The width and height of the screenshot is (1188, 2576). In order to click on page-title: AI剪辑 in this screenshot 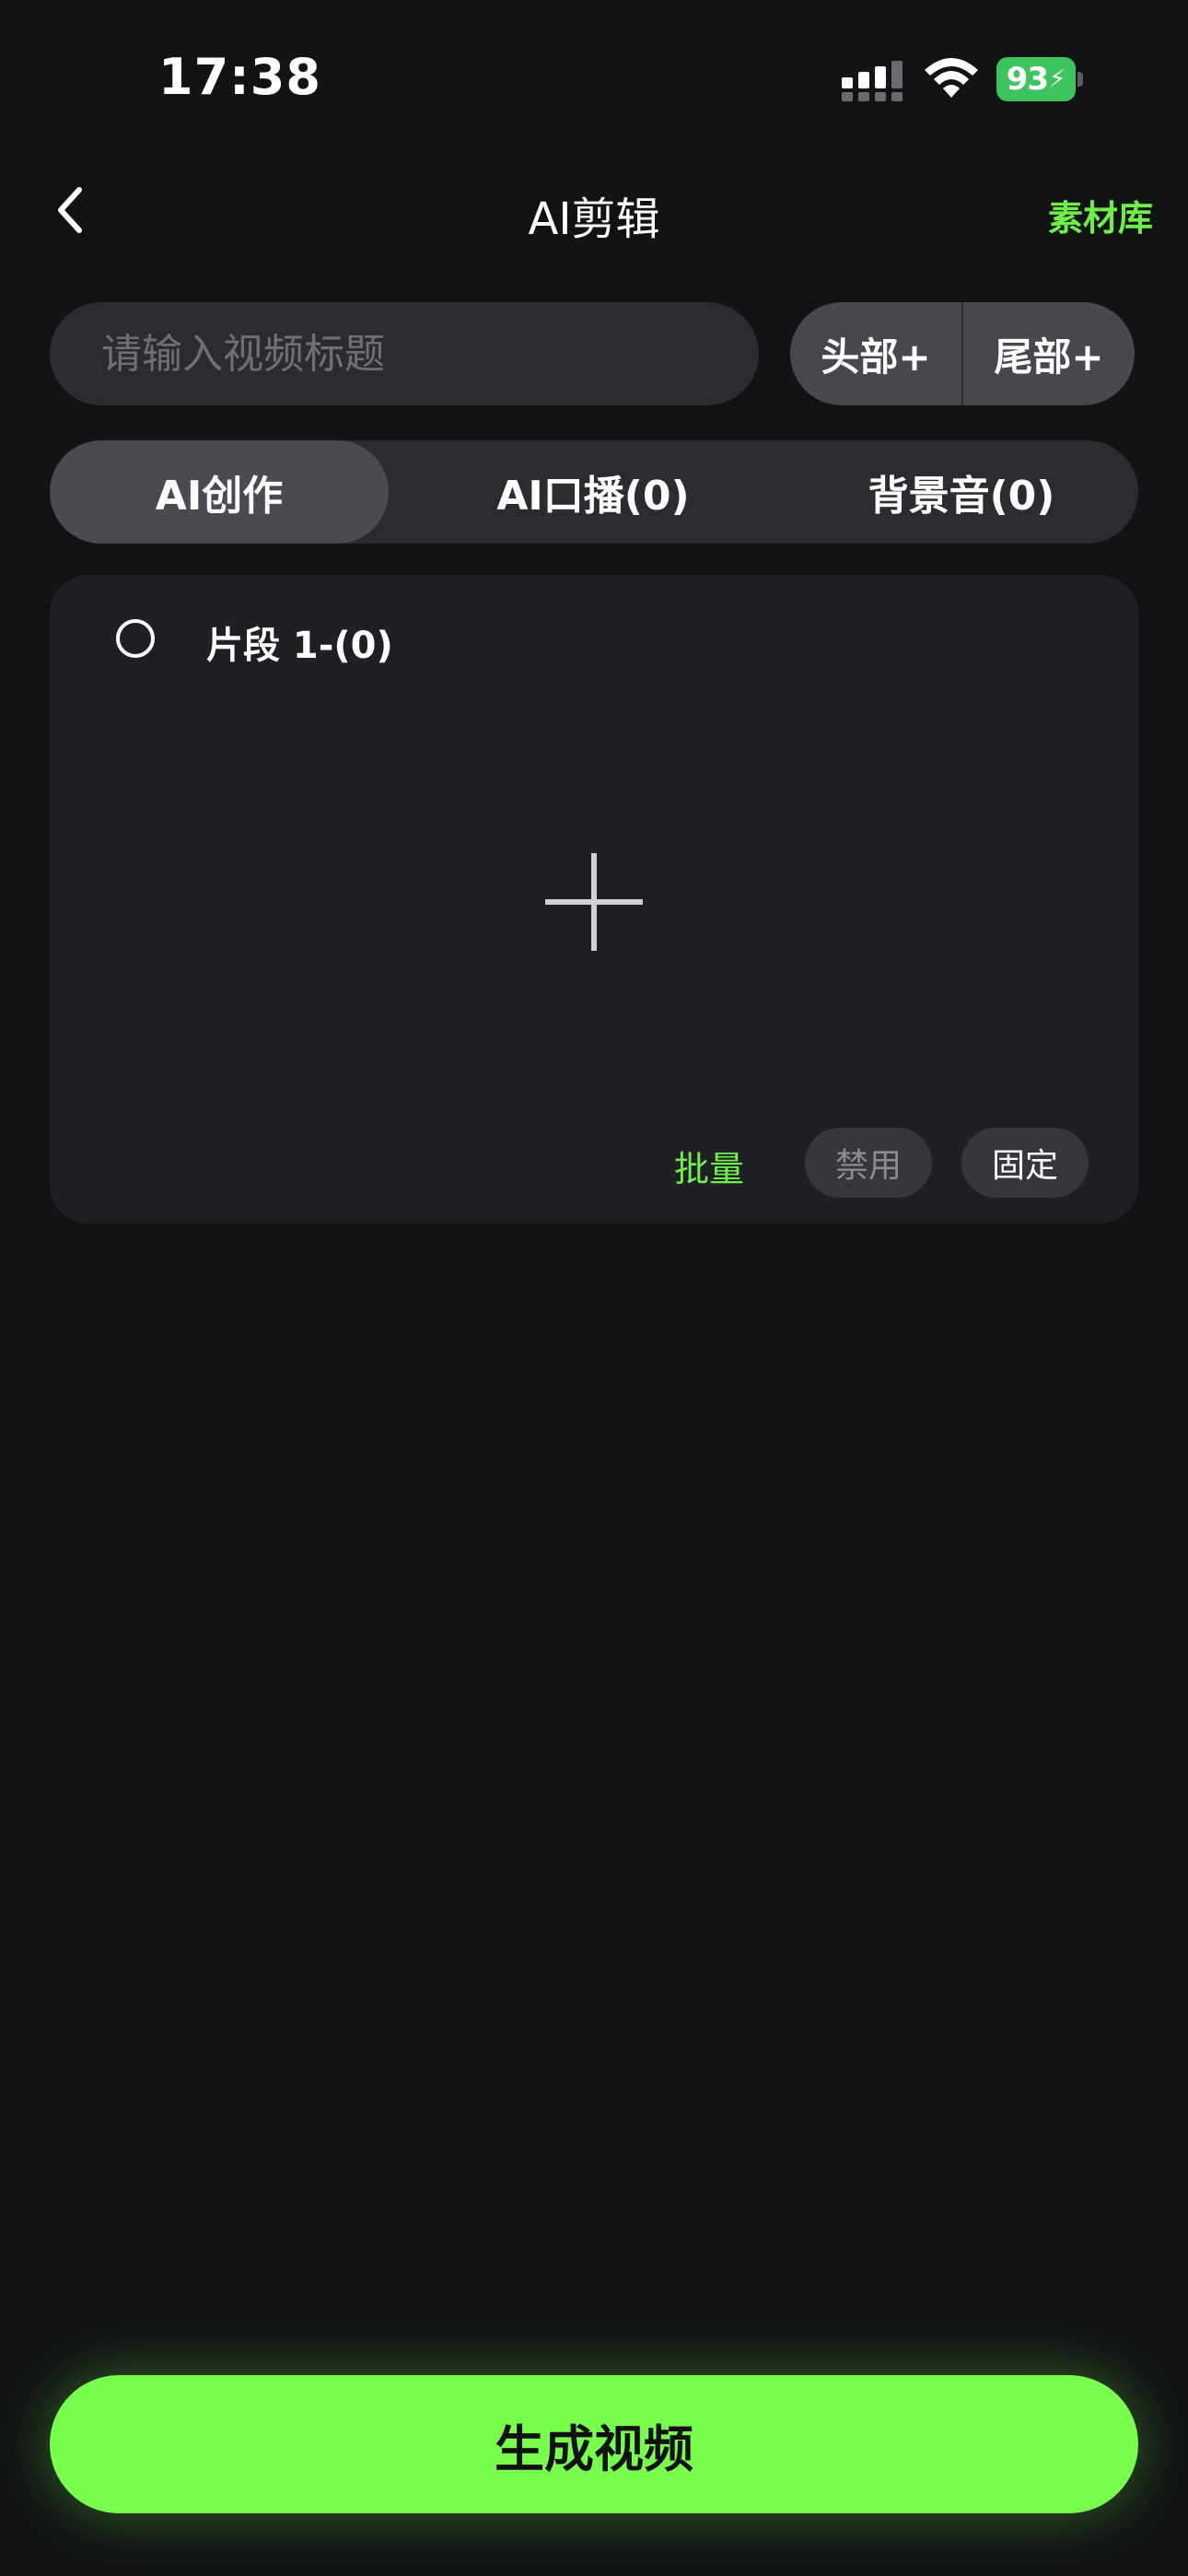, I will do `click(594, 219)`.